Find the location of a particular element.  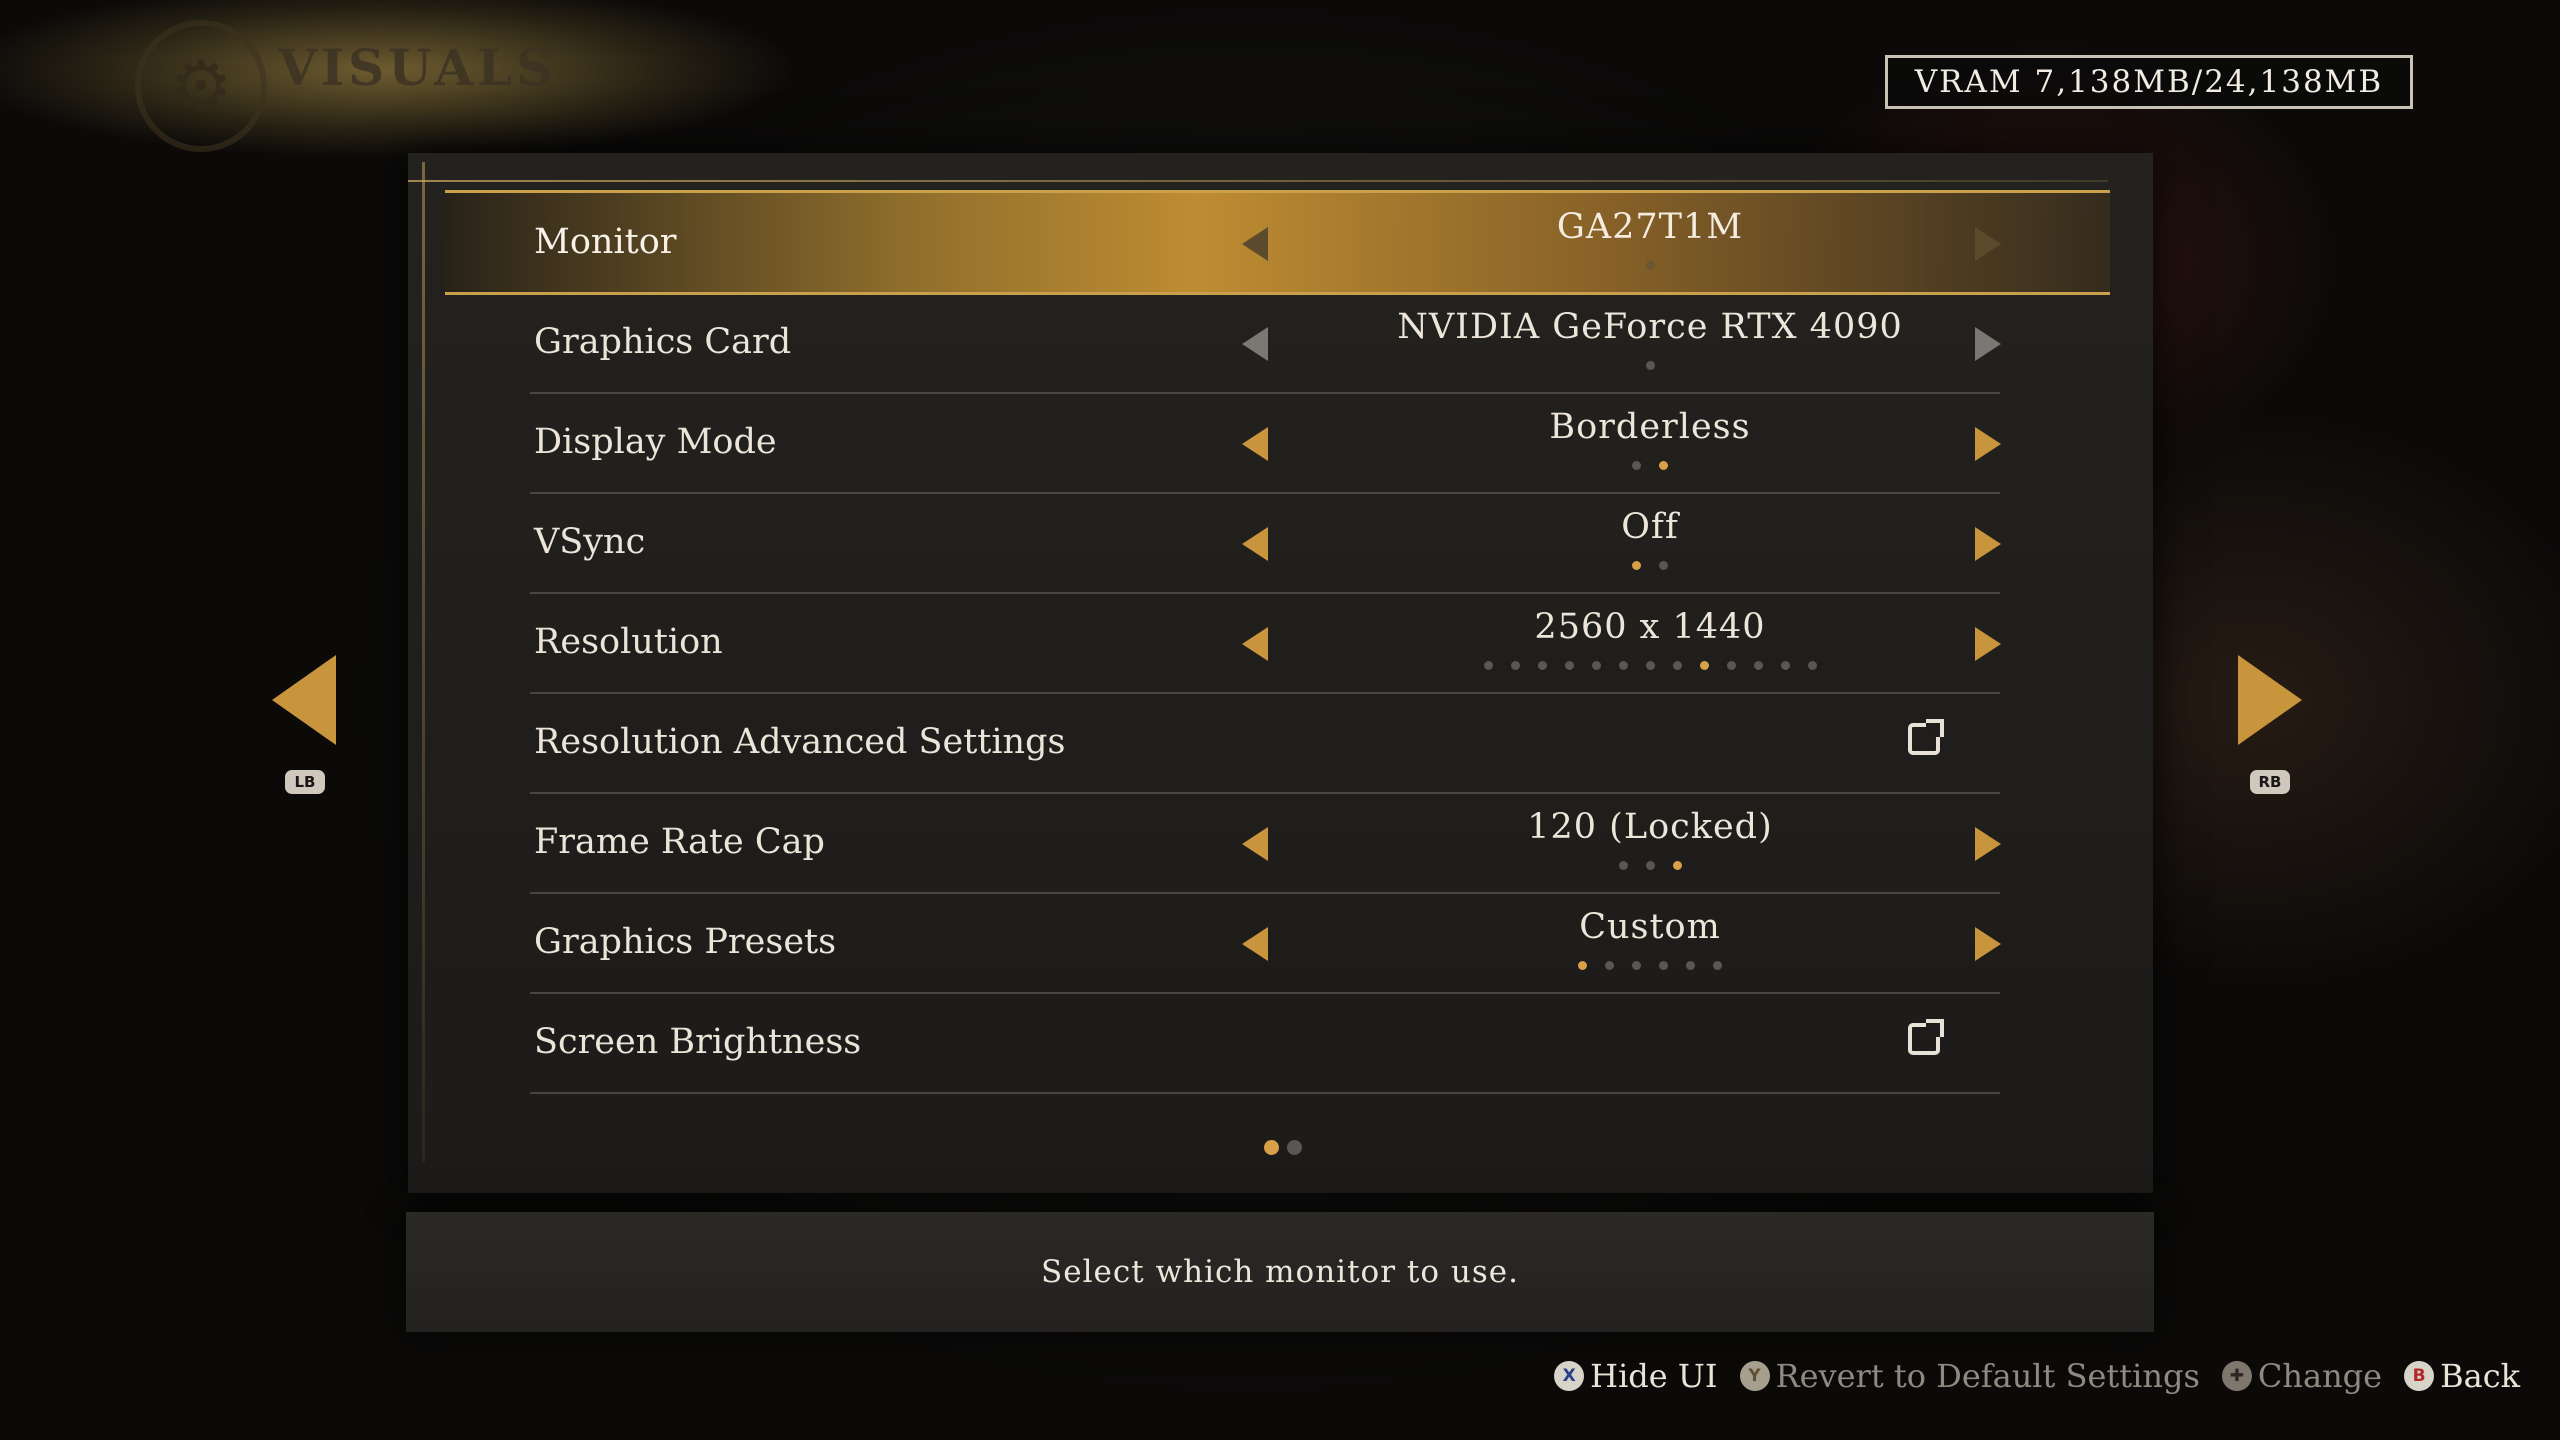

hint-label: Hide UI is located at coordinates (1654, 1376).